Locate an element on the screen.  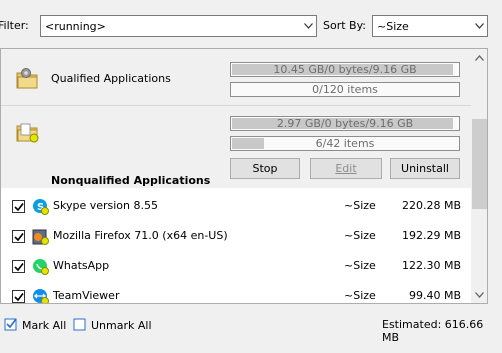
folder-warning-icon is located at coordinates (28, 132).